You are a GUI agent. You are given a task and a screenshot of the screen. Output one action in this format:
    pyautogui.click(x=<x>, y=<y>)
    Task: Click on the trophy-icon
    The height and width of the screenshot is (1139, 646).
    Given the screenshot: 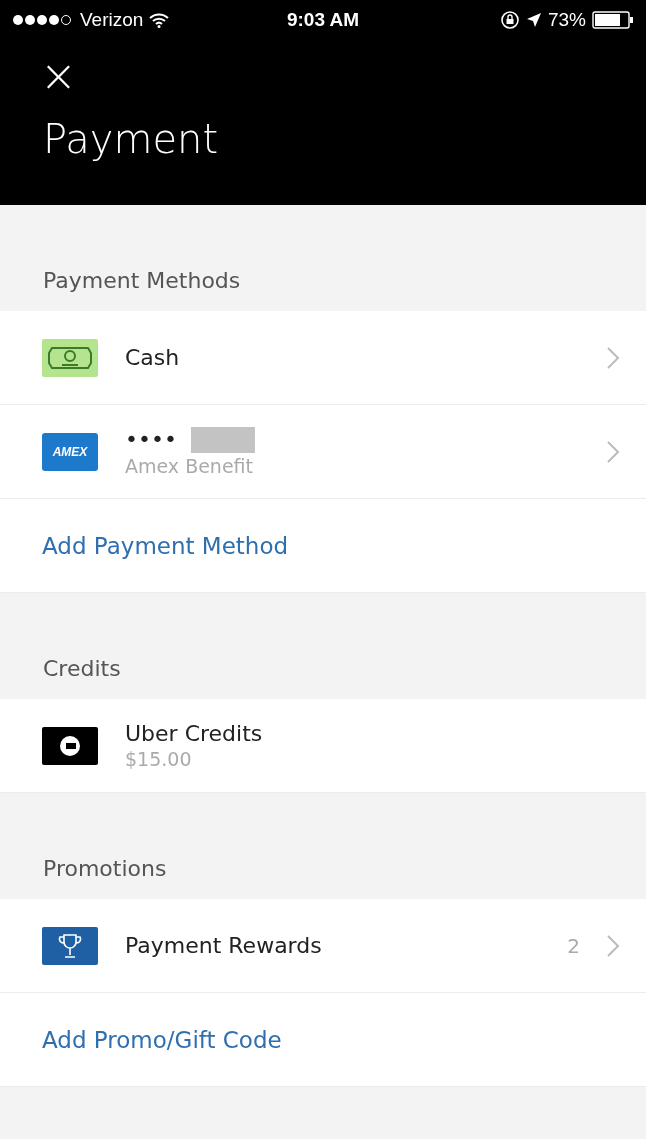 What is the action you would take?
    pyautogui.click(x=70, y=945)
    